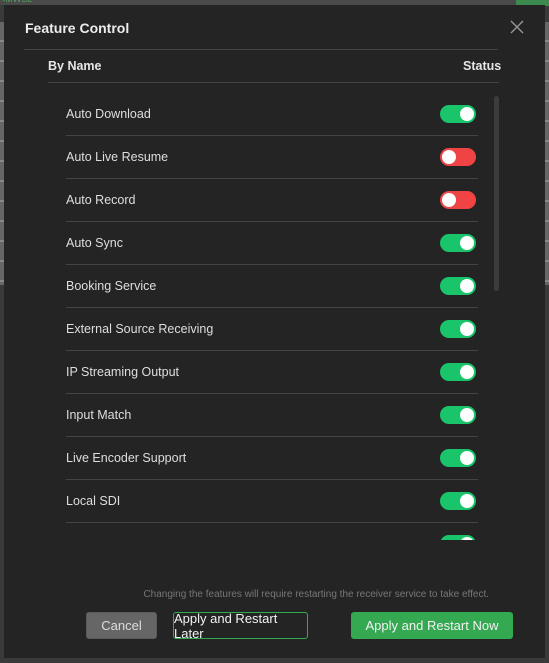 The width and height of the screenshot is (549, 663). I want to click on background-app-right, so click(547, 153).